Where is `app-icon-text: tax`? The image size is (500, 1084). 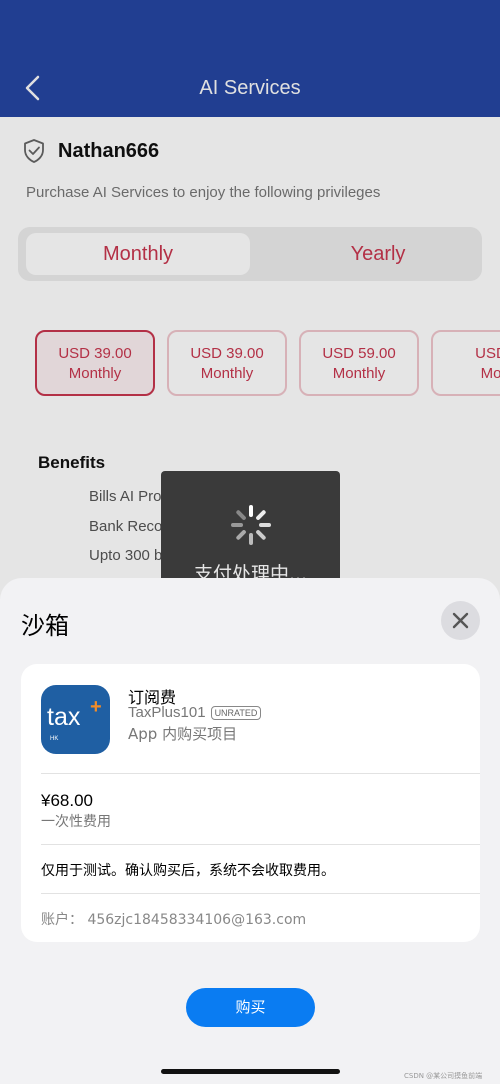 app-icon-text: tax is located at coordinates (64, 717).